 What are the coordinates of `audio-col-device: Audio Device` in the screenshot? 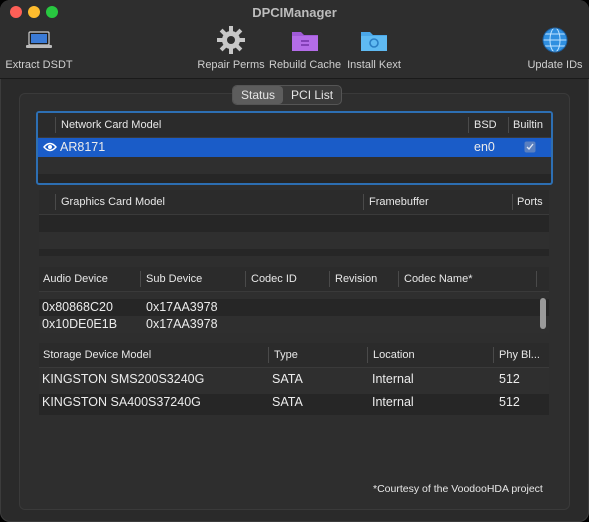 It's located at (75, 279).